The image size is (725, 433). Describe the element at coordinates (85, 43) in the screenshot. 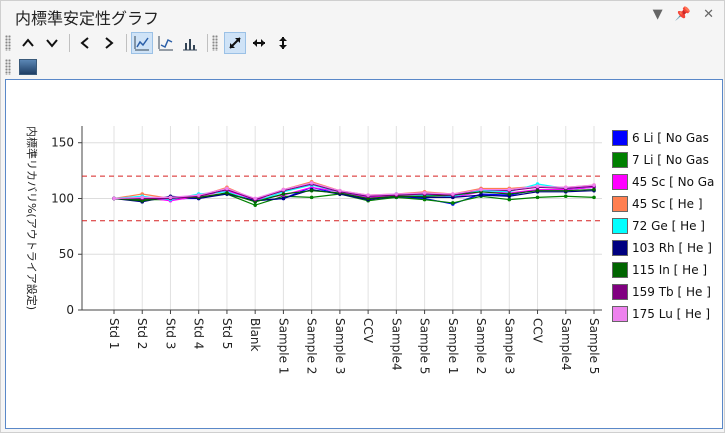

I see `prev-icon` at that location.